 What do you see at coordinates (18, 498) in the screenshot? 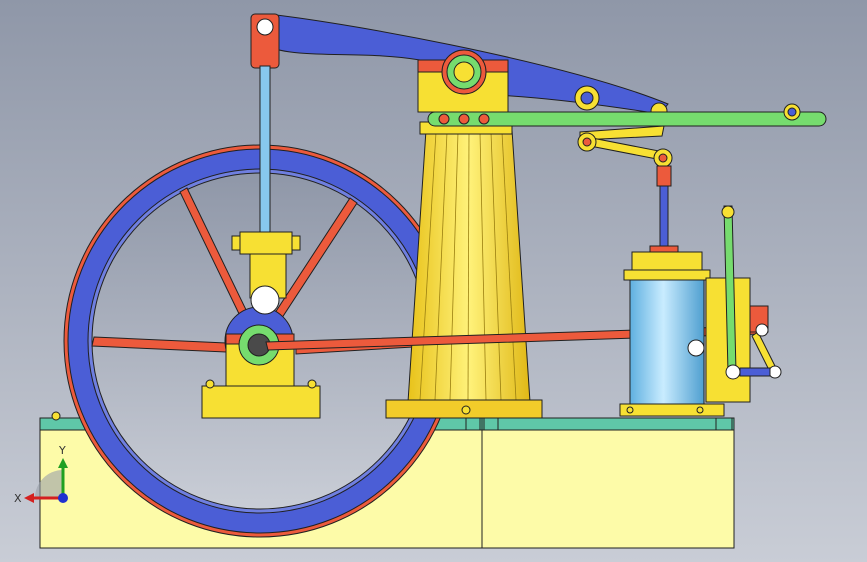
I see `triad-x-label: X` at bounding box center [18, 498].